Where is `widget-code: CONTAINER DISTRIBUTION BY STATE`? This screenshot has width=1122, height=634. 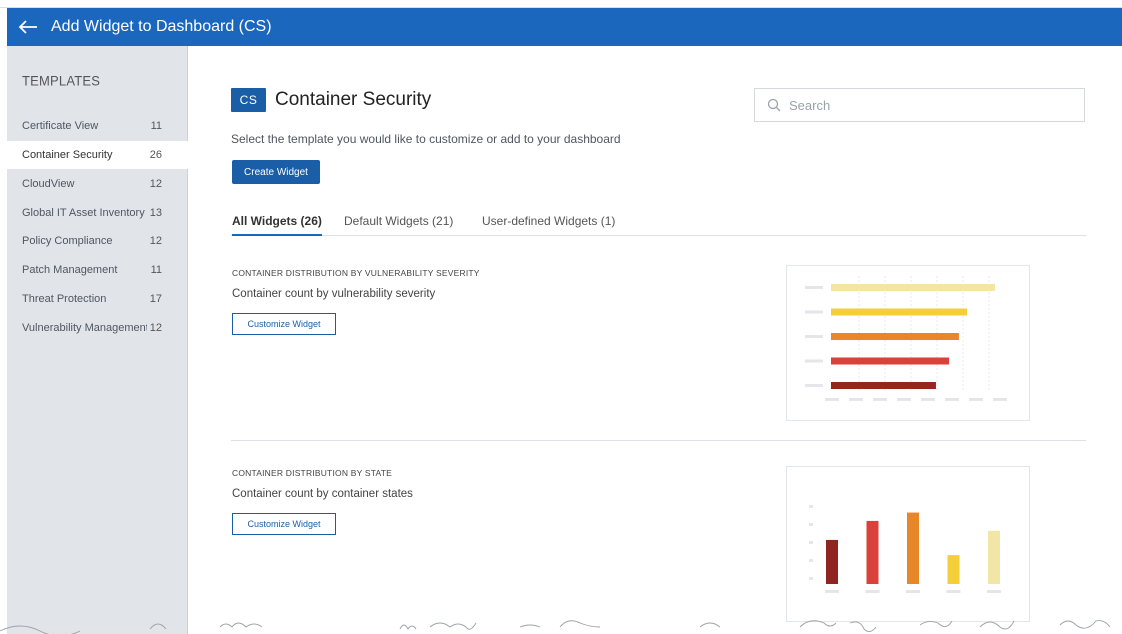 widget-code: CONTAINER DISTRIBUTION BY STATE is located at coordinates (312, 473).